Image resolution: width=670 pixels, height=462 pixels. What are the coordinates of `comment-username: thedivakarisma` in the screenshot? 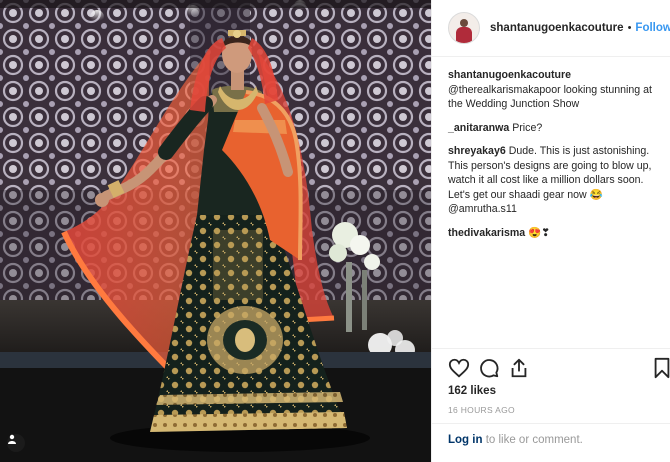 It's located at (486, 233).